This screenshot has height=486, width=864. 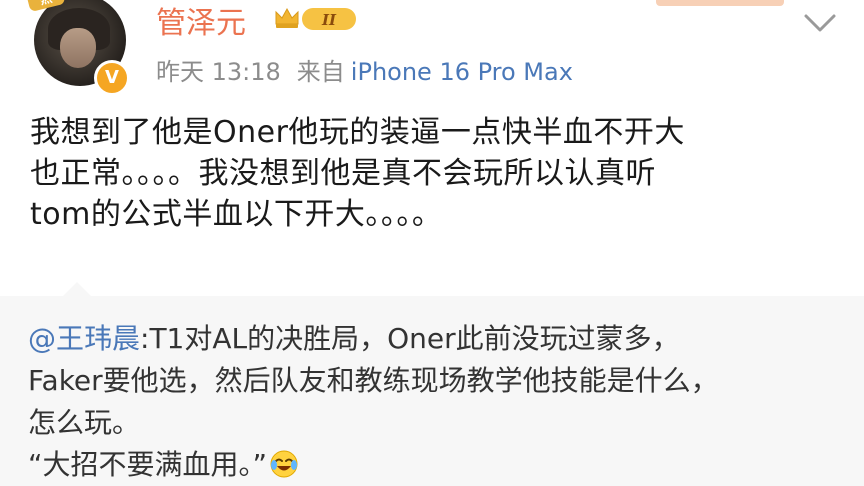 I want to click on source-device-link: iPhone 16 Pro Max, so click(x=462, y=72).